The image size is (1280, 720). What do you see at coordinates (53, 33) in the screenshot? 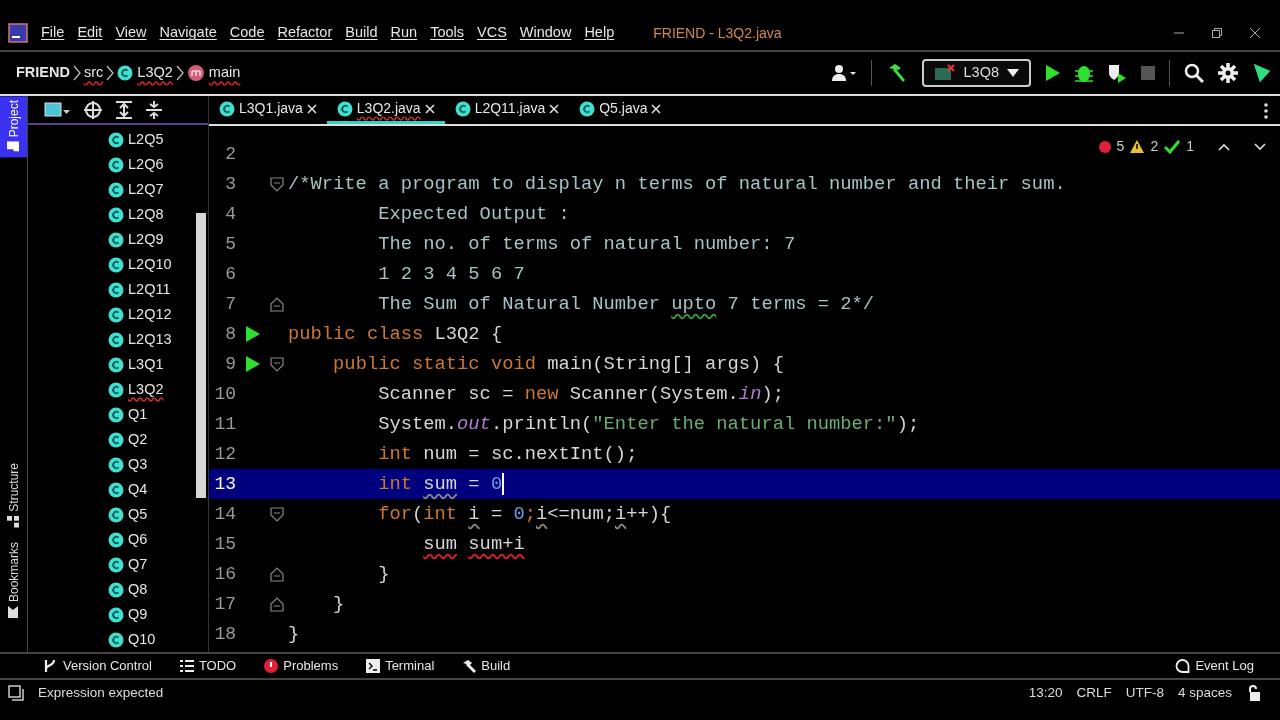
I see `menu-item: File` at bounding box center [53, 33].